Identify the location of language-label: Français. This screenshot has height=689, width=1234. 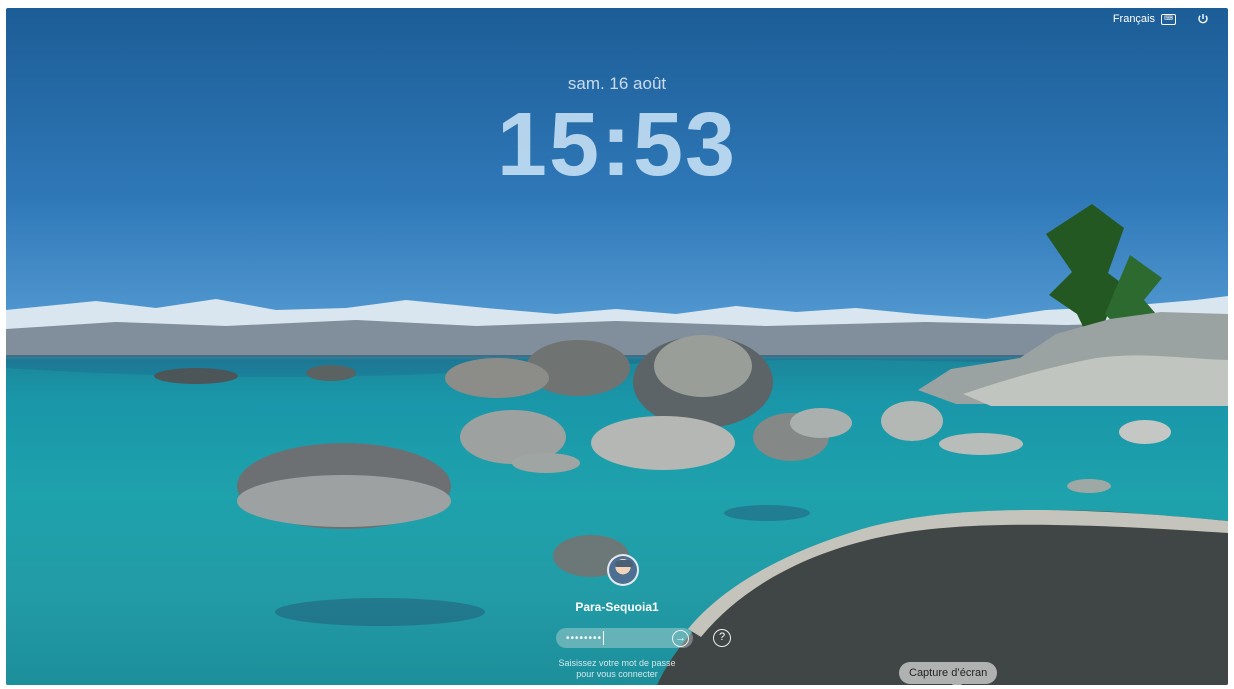
(1133, 19).